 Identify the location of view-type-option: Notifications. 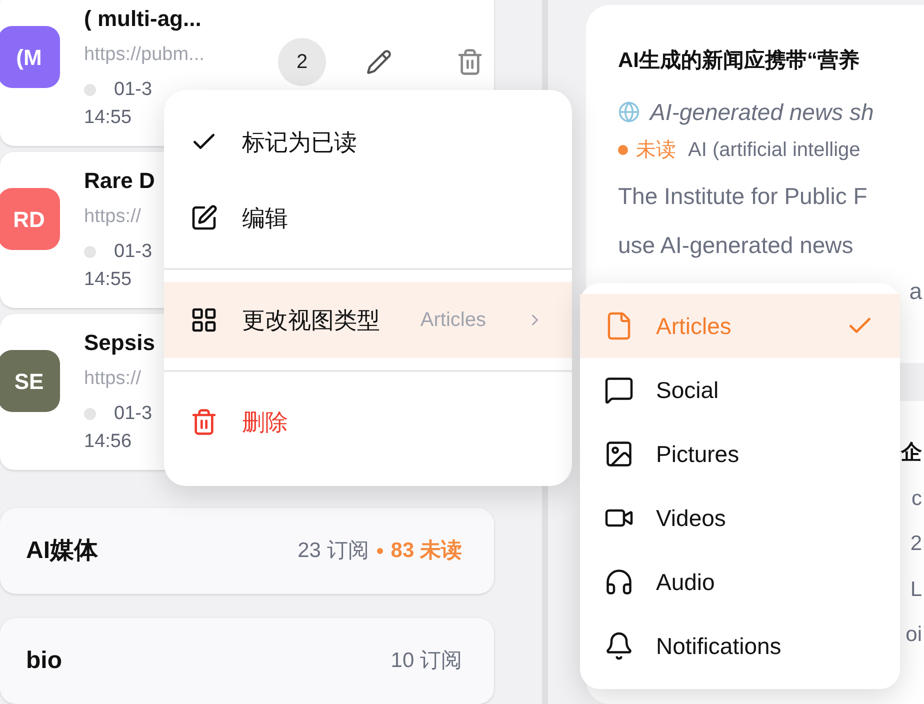
(740, 646).